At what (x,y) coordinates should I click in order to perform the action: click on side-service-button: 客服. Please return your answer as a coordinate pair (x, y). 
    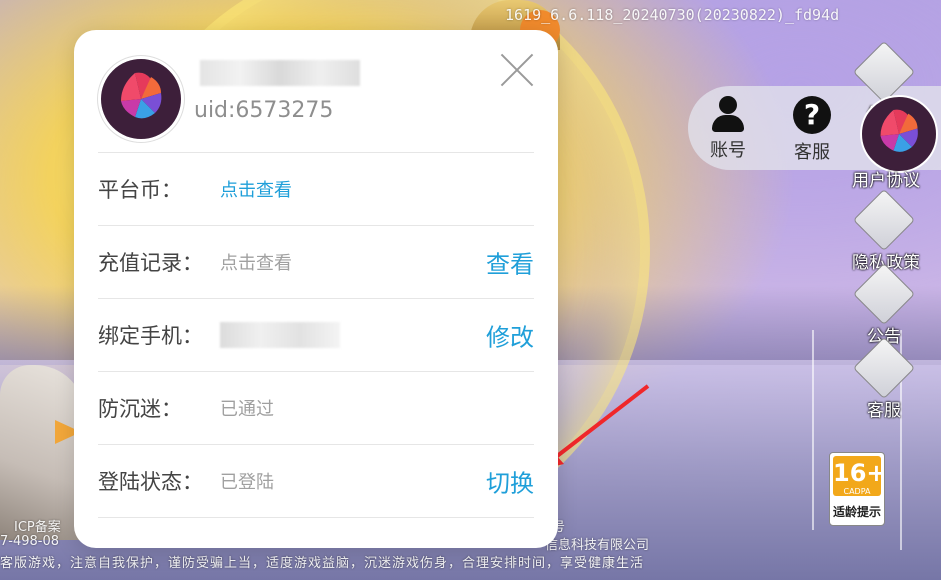
    Looking at the image, I should click on (884, 378).